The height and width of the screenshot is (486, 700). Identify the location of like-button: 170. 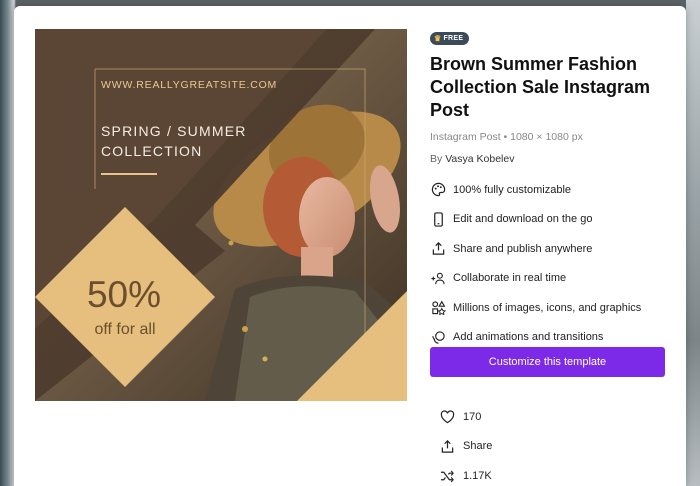
(465, 417).